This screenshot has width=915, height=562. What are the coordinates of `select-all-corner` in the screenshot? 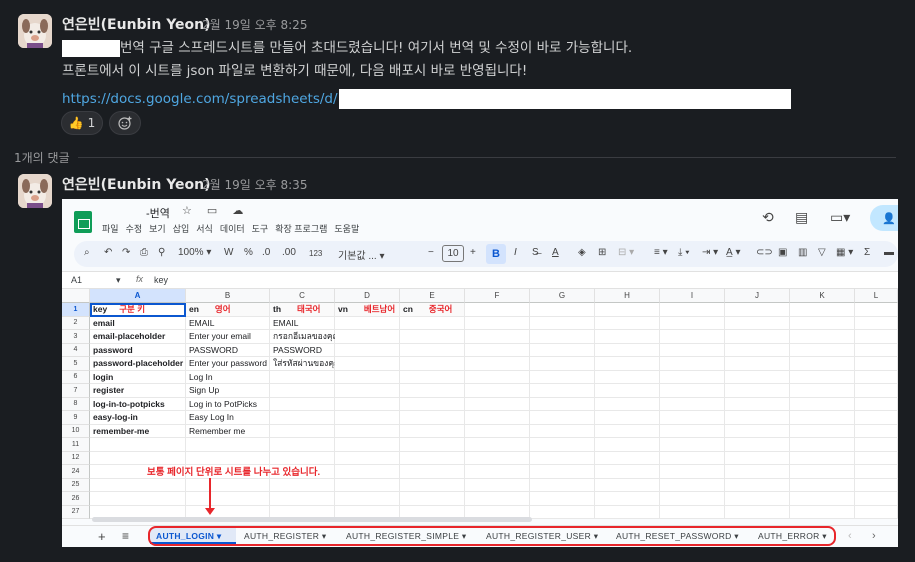 It's located at (76, 296).